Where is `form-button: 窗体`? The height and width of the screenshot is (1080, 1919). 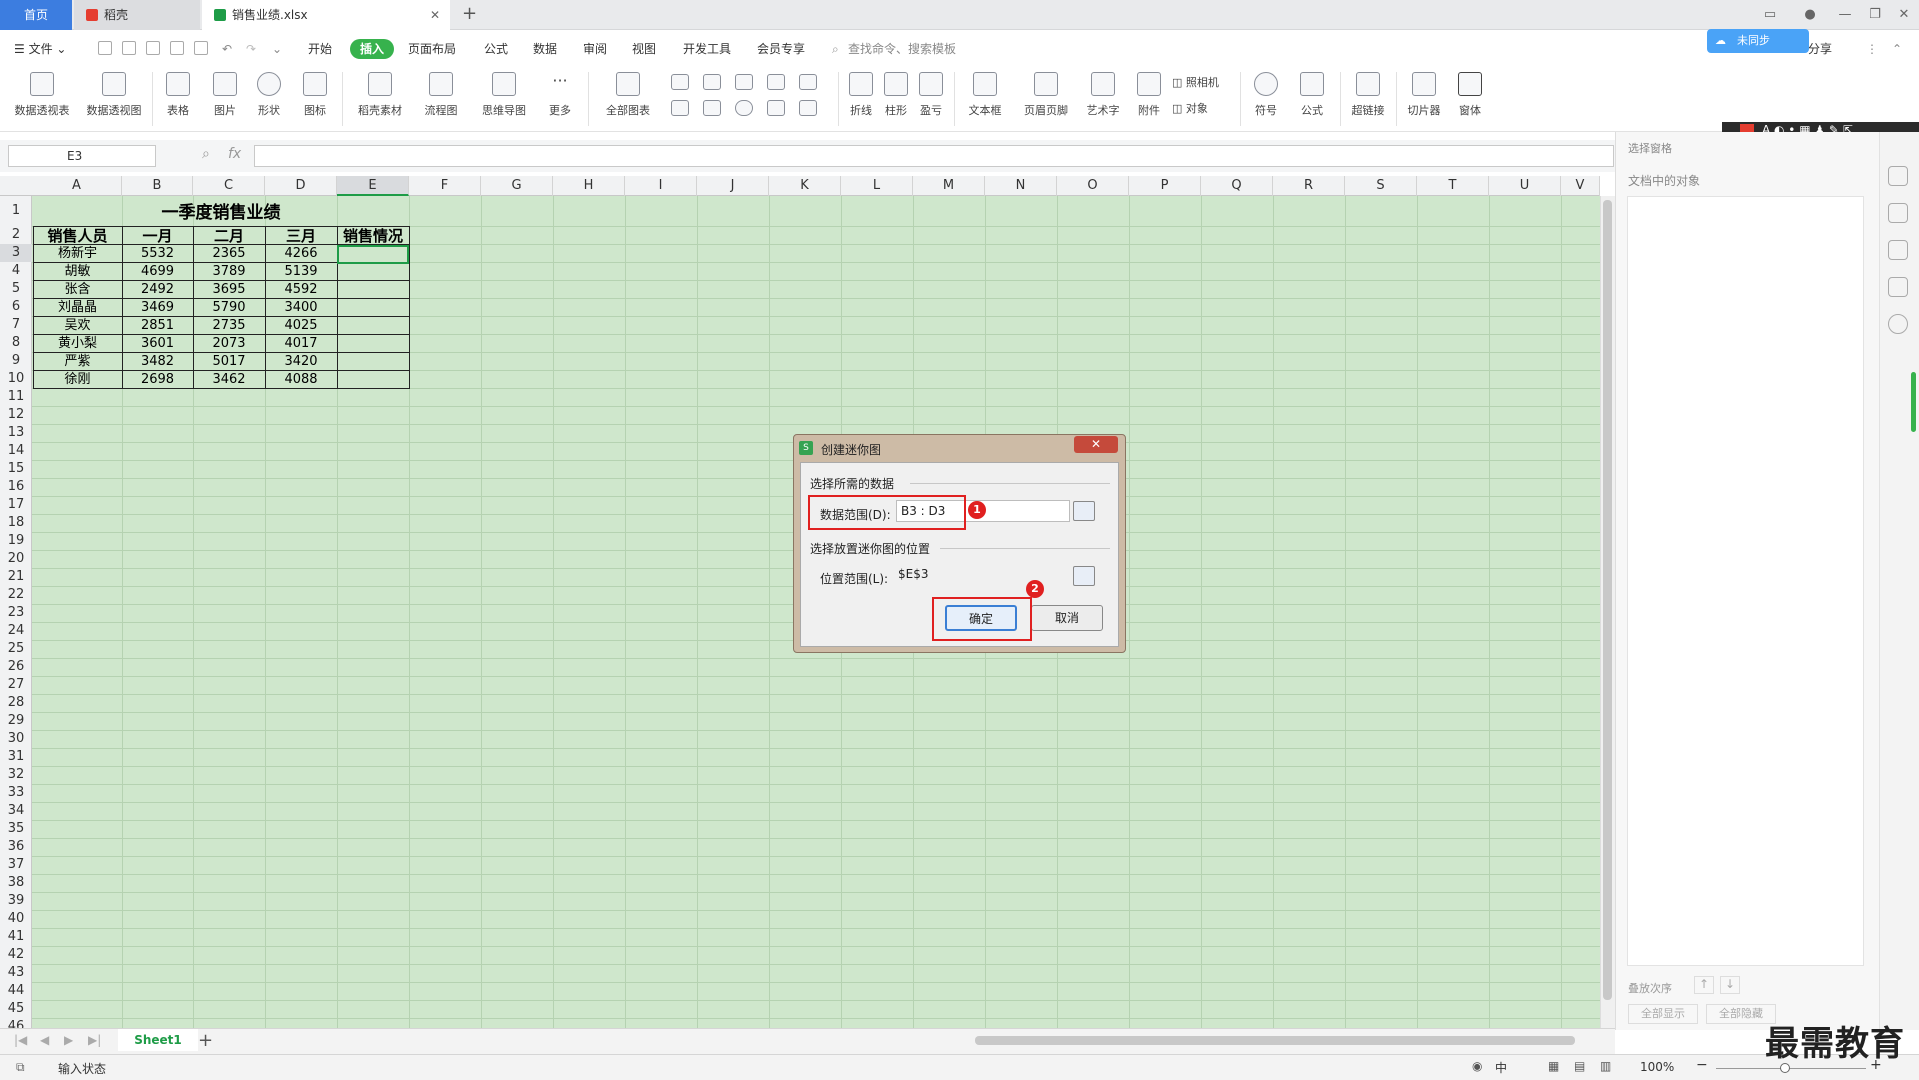 form-button: 窗体 is located at coordinates (1470, 95).